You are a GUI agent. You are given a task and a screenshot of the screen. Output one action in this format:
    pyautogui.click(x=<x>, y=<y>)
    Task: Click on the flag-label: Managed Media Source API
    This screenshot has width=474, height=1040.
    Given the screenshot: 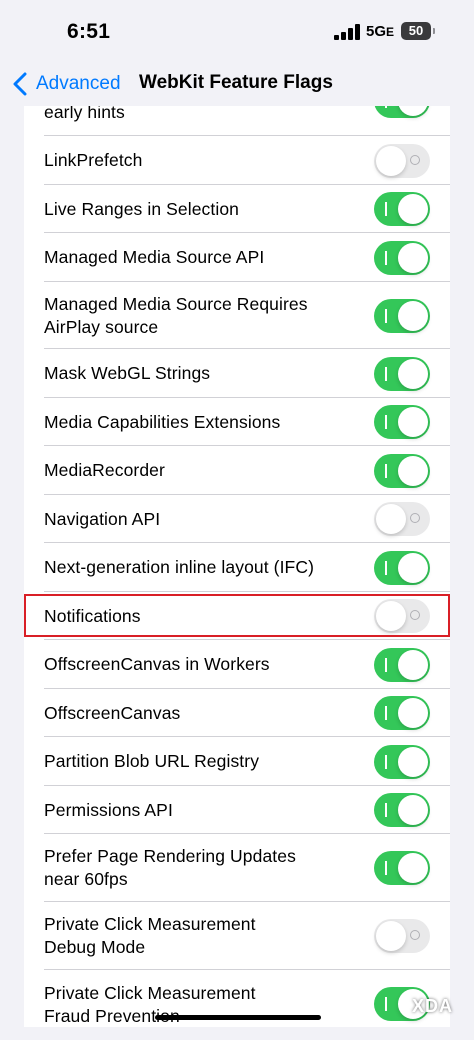 What is the action you would take?
    pyautogui.click(x=154, y=257)
    